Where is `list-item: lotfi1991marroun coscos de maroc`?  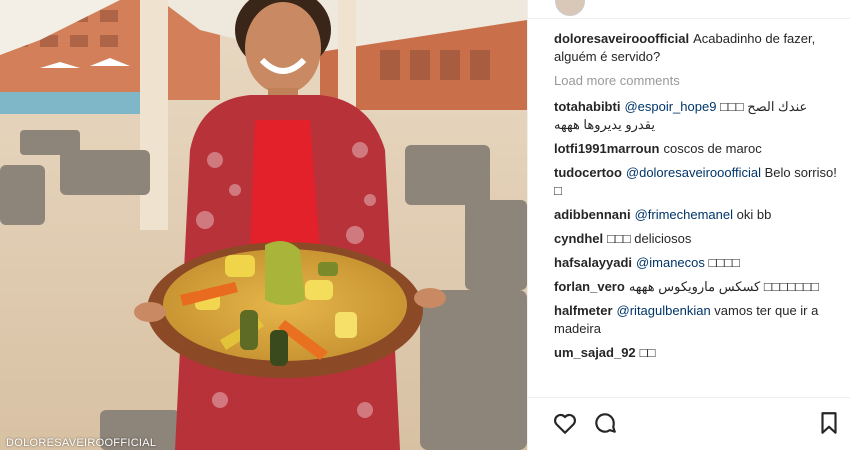 list-item: lotfi1991marroun coscos de maroc is located at coordinates (697, 149).